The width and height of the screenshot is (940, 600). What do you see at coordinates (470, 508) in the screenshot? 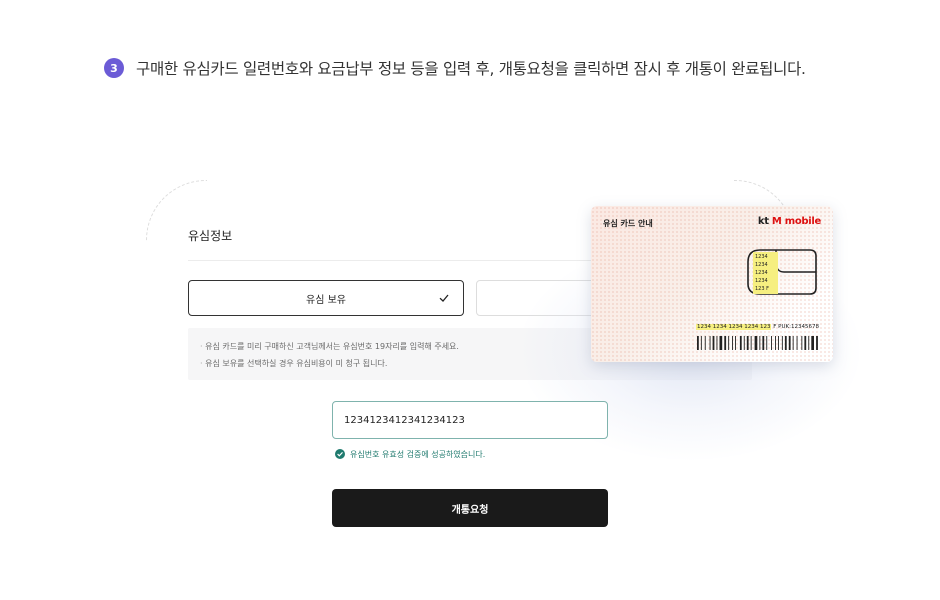
I see `activation-request-button: 개통요청` at bounding box center [470, 508].